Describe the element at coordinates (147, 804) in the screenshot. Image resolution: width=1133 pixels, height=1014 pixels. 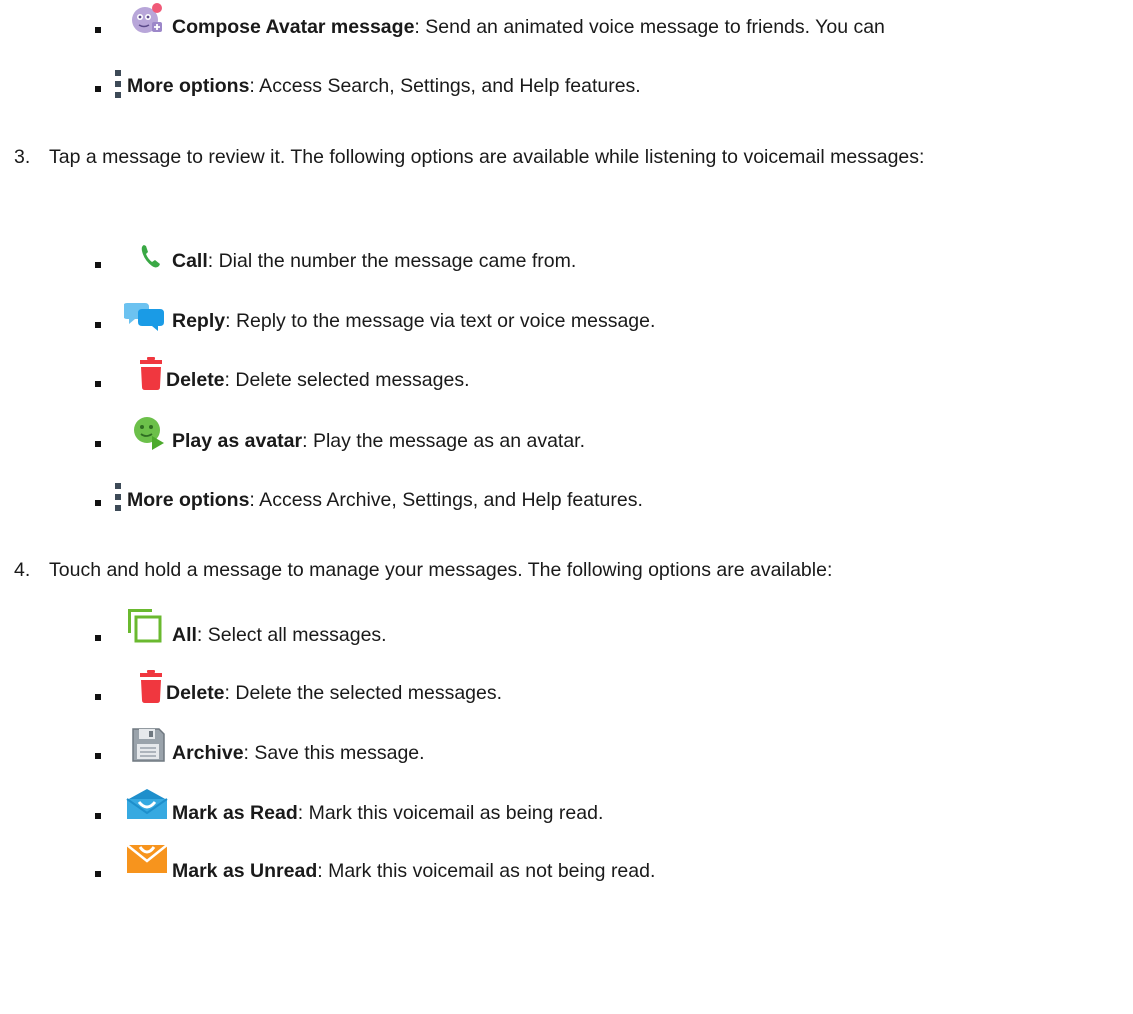
I see `mark-read-icon` at that location.